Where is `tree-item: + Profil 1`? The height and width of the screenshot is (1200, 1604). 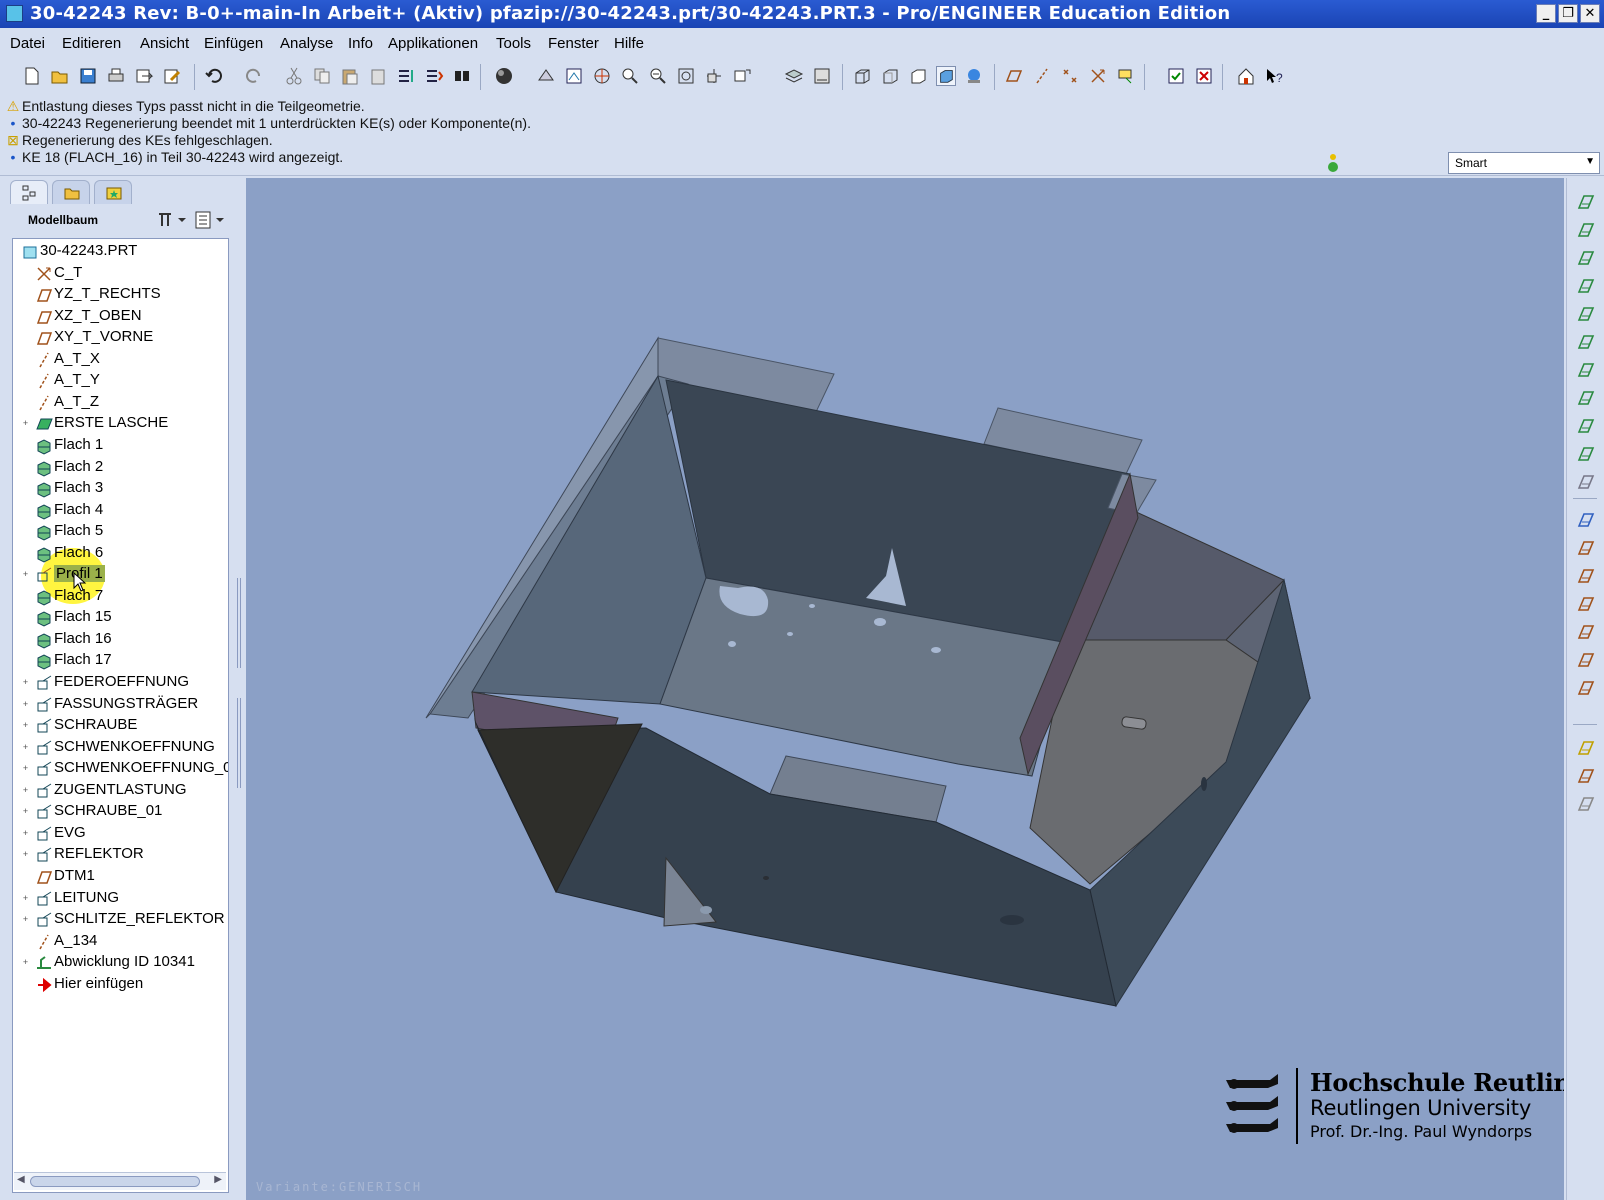 tree-item: + Profil 1 is located at coordinates (120, 575).